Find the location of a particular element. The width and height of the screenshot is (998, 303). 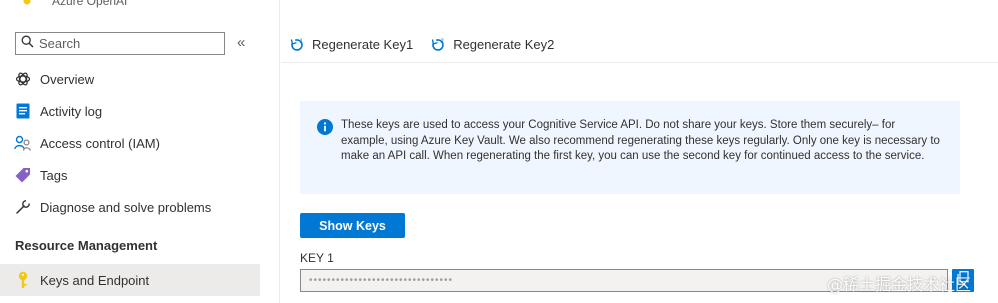

sidebar-item-label: Access control (IAM) is located at coordinates (100, 143).